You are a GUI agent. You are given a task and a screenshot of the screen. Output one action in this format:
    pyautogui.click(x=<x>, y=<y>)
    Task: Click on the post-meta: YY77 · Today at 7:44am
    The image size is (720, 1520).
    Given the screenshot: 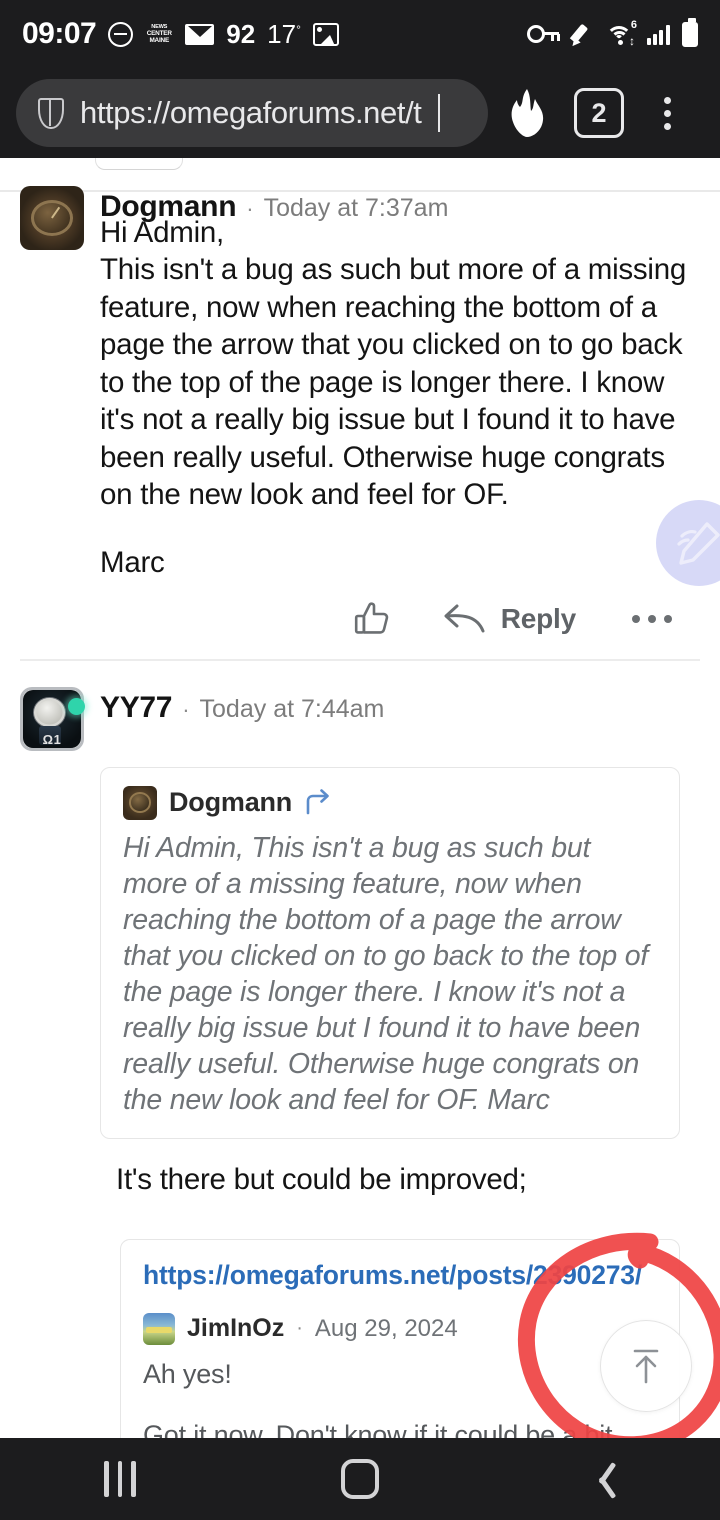 What is the action you would take?
    pyautogui.click(x=400, y=705)
    